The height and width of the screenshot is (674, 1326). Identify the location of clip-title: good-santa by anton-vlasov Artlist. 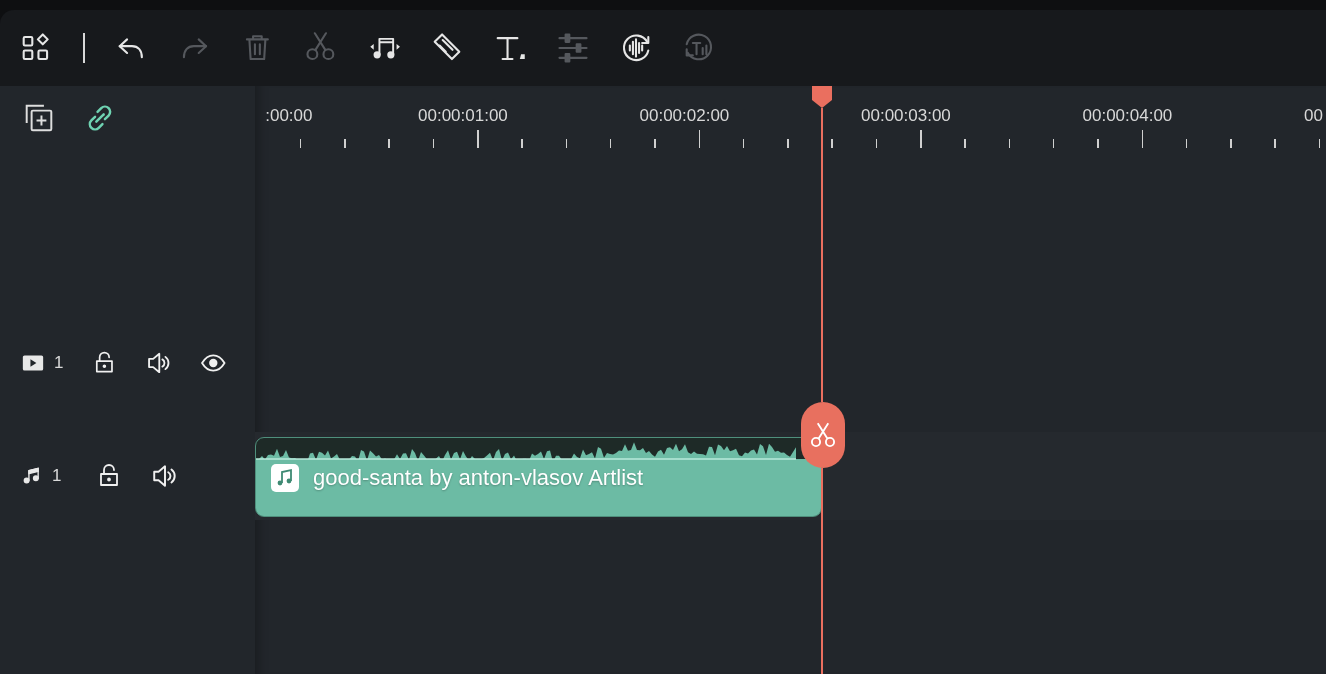
(478, 478).